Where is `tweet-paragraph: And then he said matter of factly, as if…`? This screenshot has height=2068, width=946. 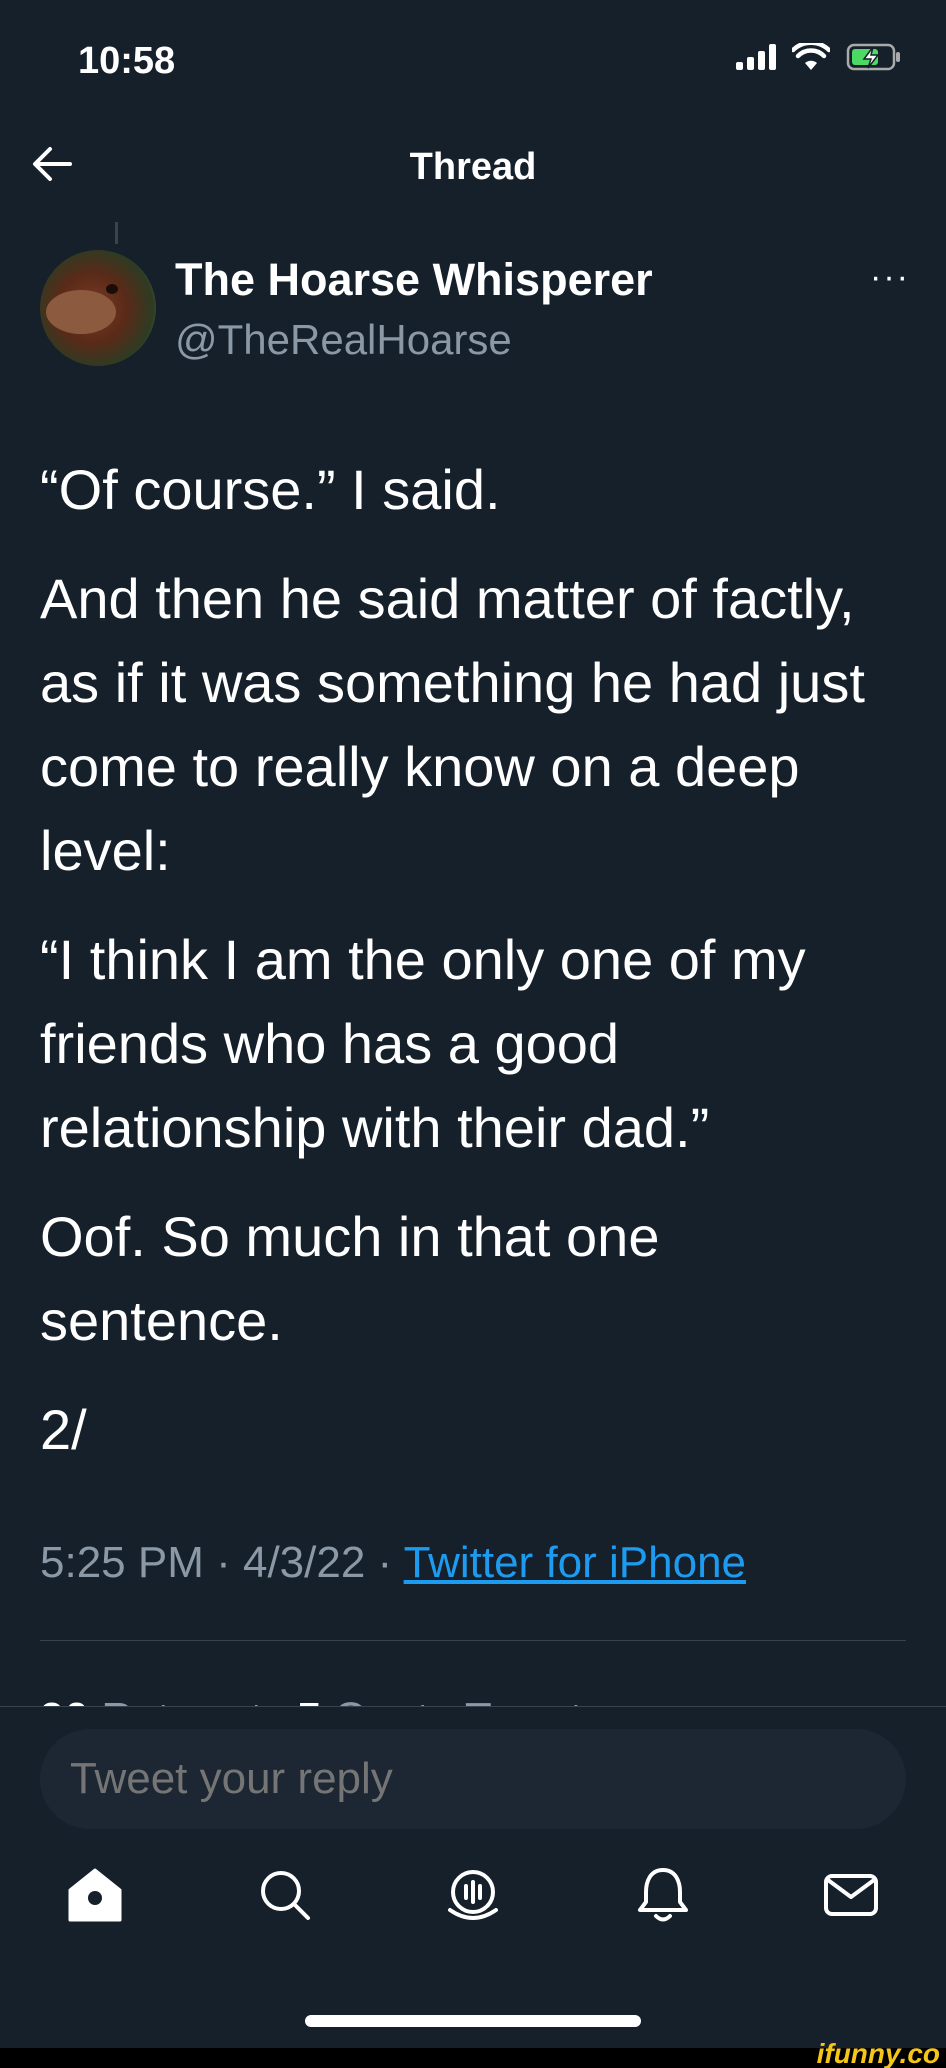
tweet-paragraph: And then he said matter of factly, as if… is located at coordinates (452, 724).